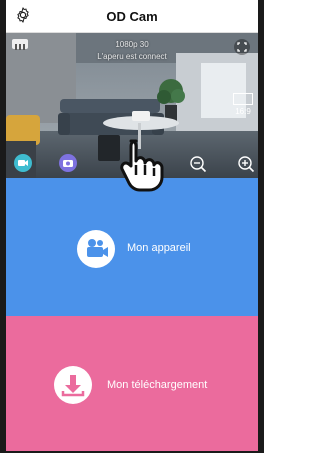 This screenshot has height=453, width=320. Describe the element at coordinates (68, 163) in the screenshot. I see `camera-snapshot-icon` at that location.